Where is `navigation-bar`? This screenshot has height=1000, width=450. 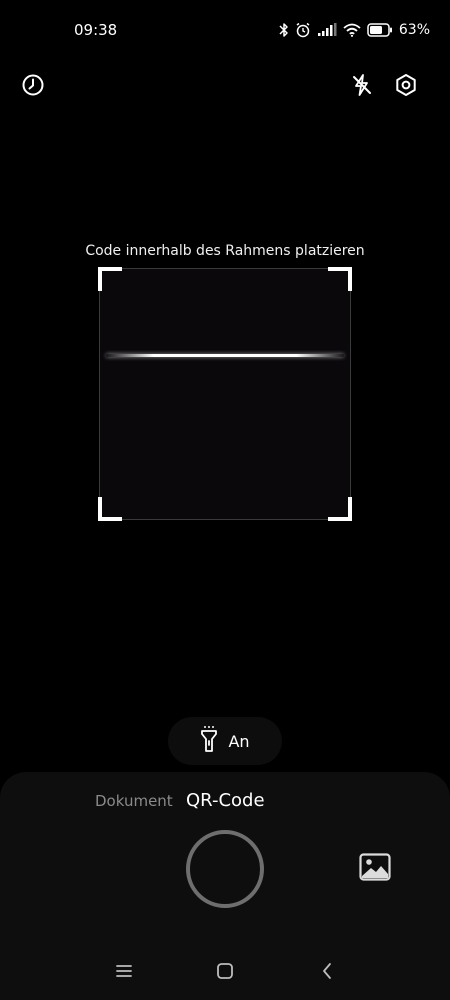 navigation-bar is located at coordinates (225, 973).